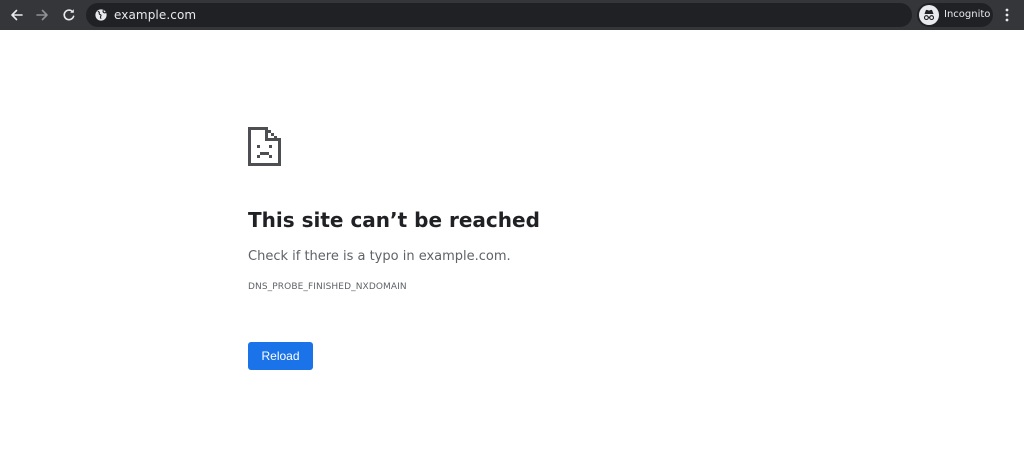 The width and height of the screenshot is (1024, 450). What do you see at coordinates (394, 220) in the screenshot?
I see `error-title: This site can’t be reached` at bounding box center [394, 220].